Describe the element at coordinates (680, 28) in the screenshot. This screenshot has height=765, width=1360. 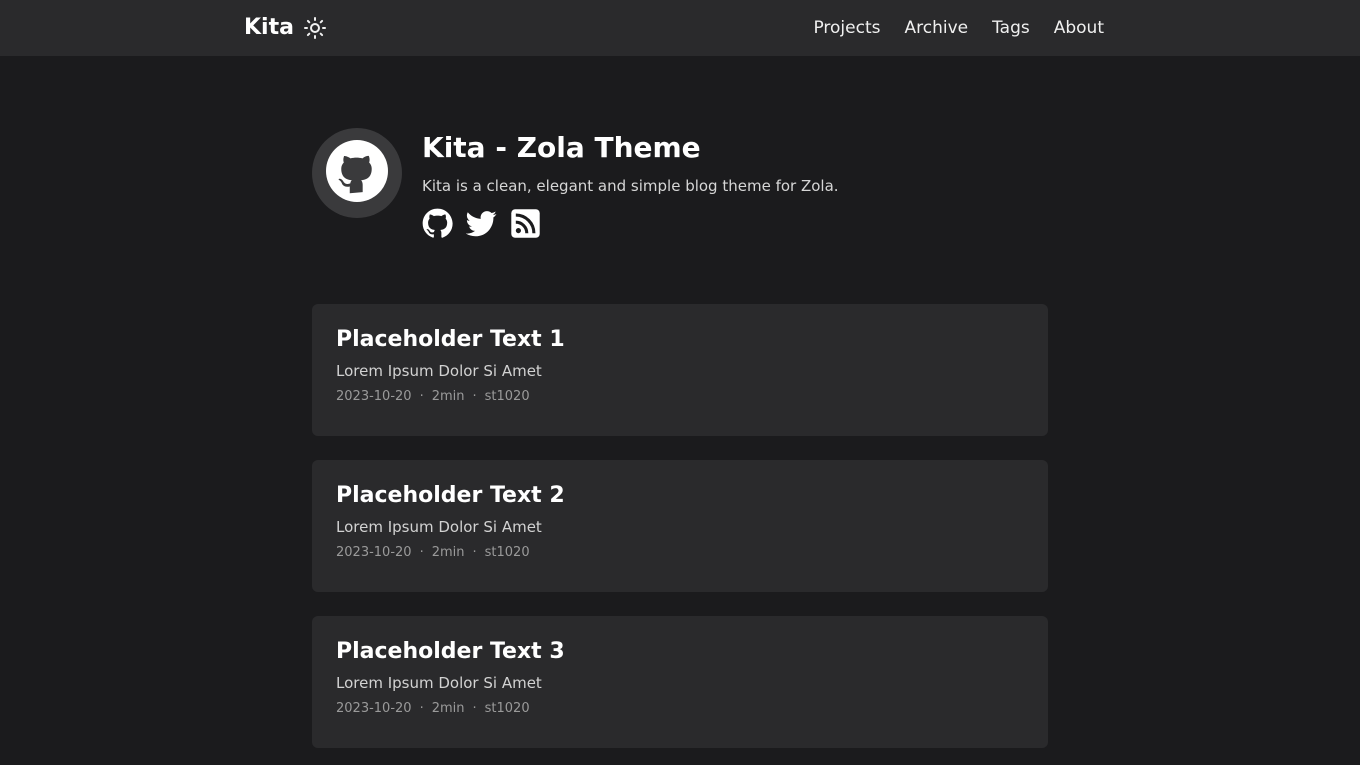
I see `top-navbar: Kita Projects Archive Tags About` at that location.